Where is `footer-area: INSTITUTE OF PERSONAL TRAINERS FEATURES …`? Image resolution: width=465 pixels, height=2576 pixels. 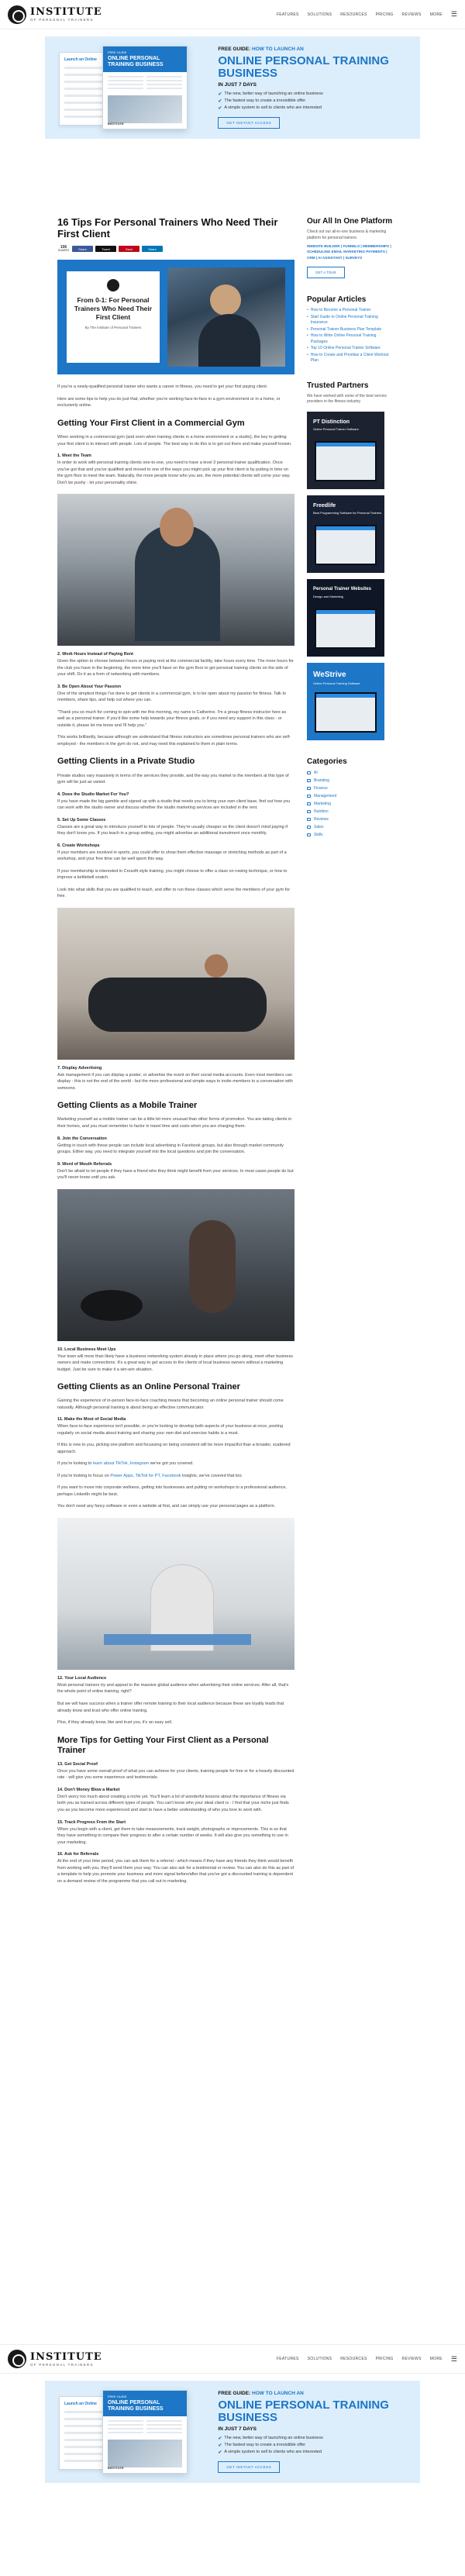 footer-area: INSTITUTE OF PERSONAL TRAINERS FEATURES … is located at coordinates (232, 2417).